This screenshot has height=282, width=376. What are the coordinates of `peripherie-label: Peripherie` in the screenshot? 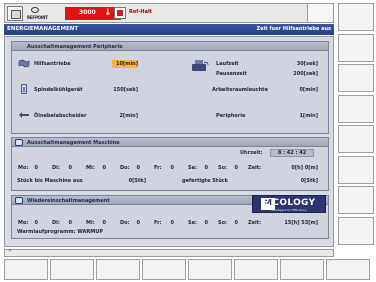 It's located at (231, 116).